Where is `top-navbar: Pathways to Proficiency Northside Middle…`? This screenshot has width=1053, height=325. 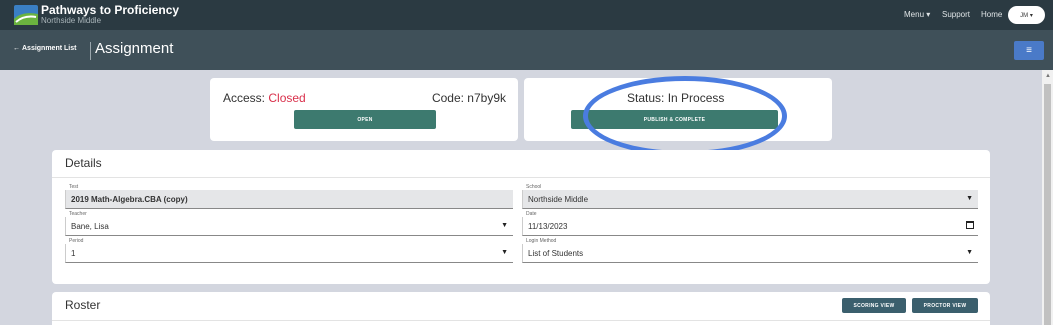 top-navbar: Pathways to Proficiency Northside Middle… is located at coordinates (526, 15).